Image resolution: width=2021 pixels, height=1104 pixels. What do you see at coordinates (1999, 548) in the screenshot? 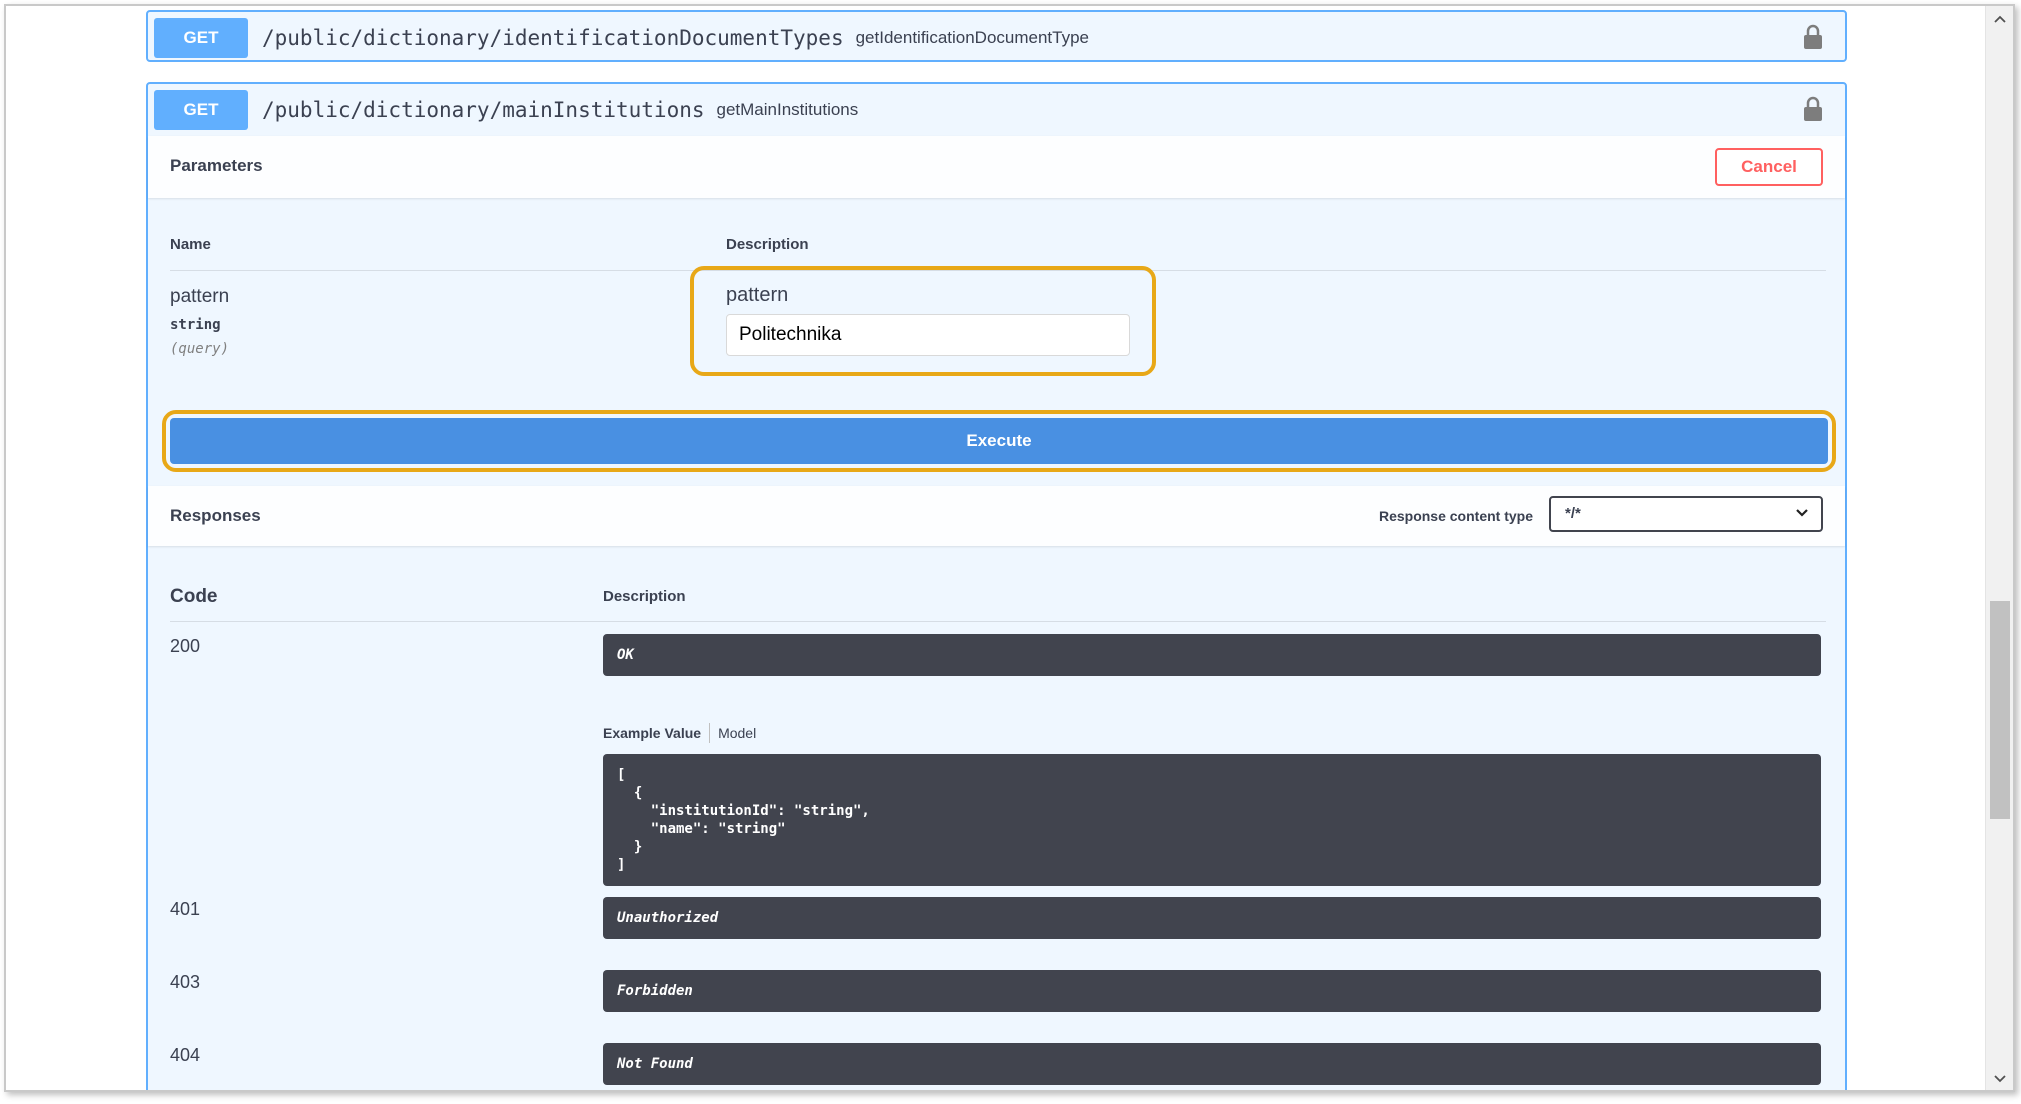
I see `vertical-scrollbar` at bounding box center [1999, 548].